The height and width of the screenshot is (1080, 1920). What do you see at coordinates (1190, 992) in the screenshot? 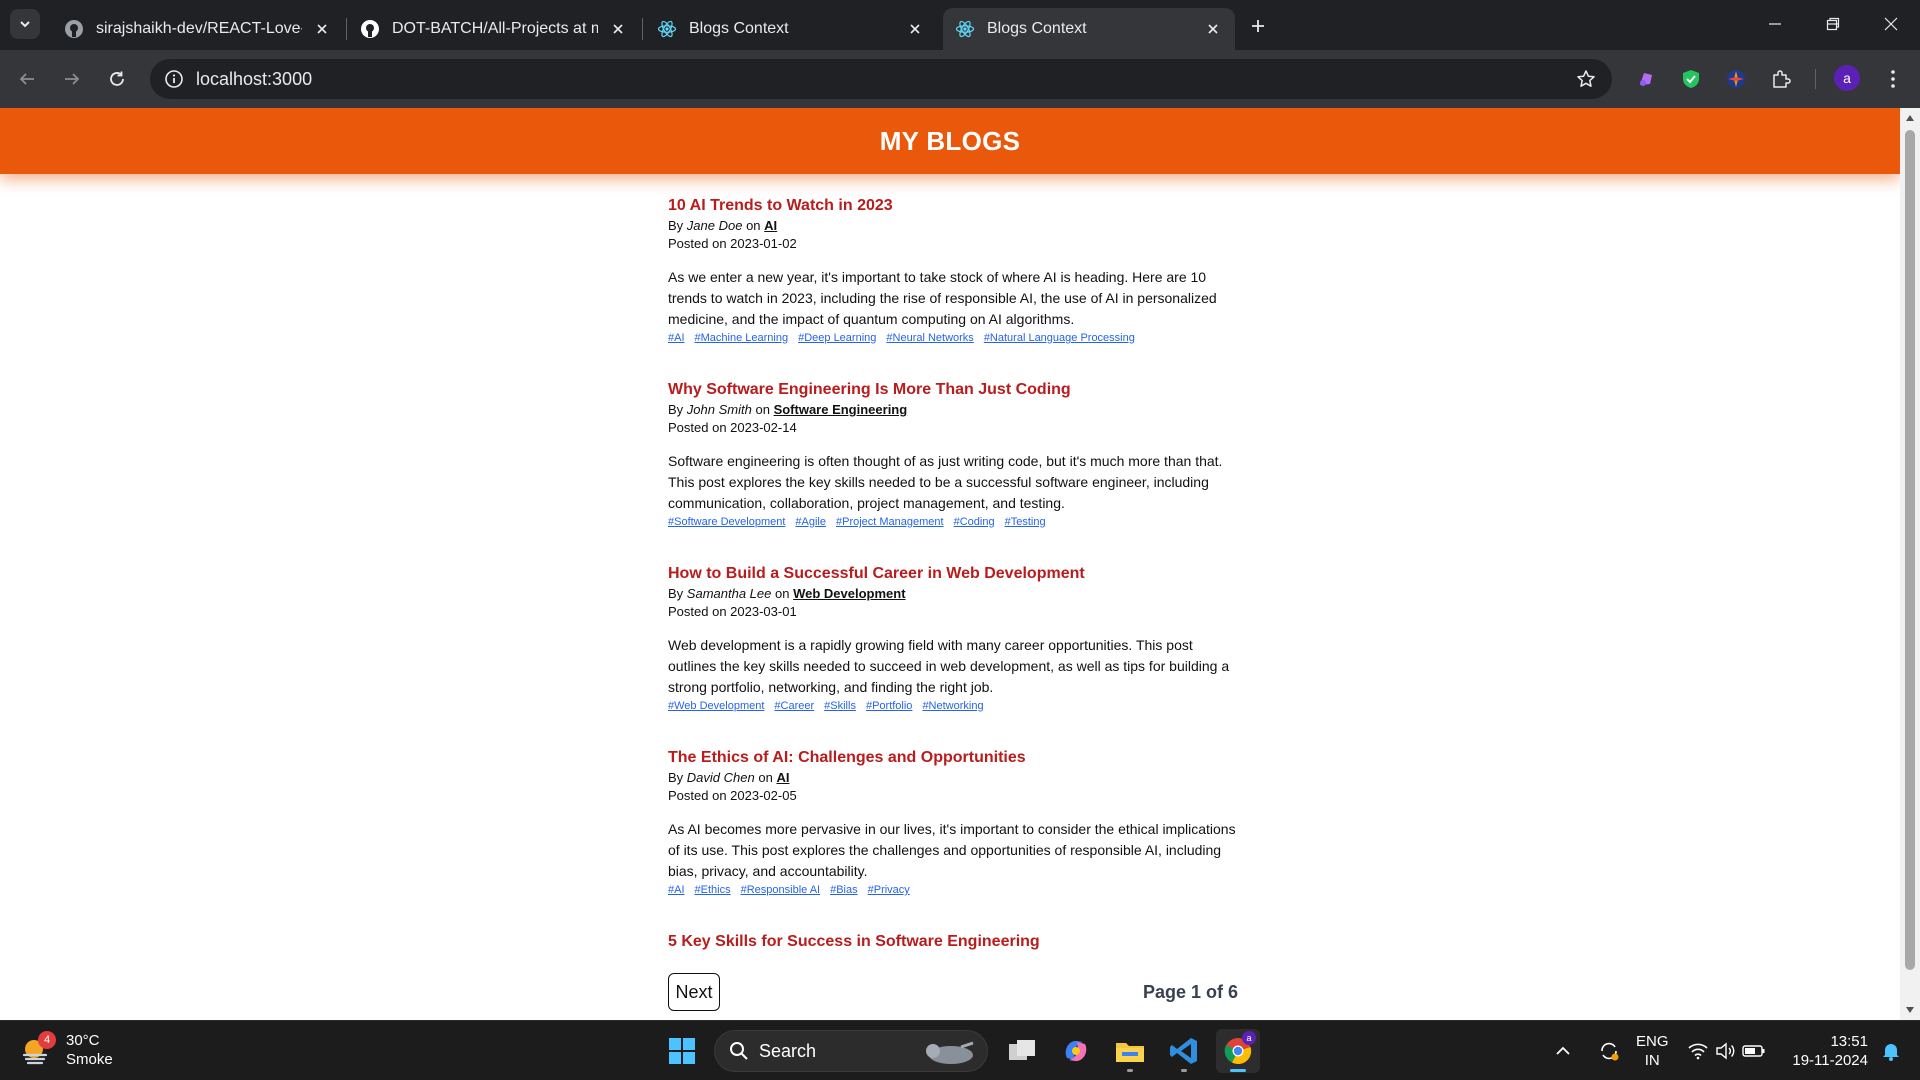
I see `page-indicator: Page 1 of 6` at bounding box center [1190, 992].